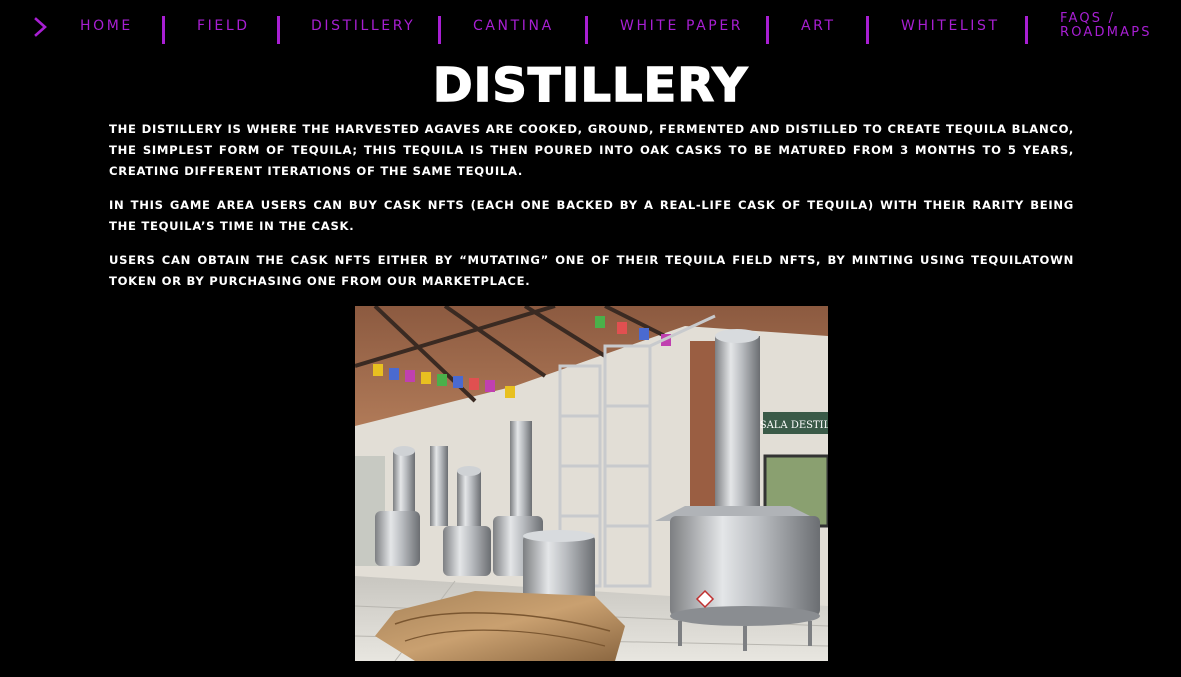 Image resolution: width=1181 pixels, height=677 pixels. I want to click on nav-field: FIELD, so click(223, 26).